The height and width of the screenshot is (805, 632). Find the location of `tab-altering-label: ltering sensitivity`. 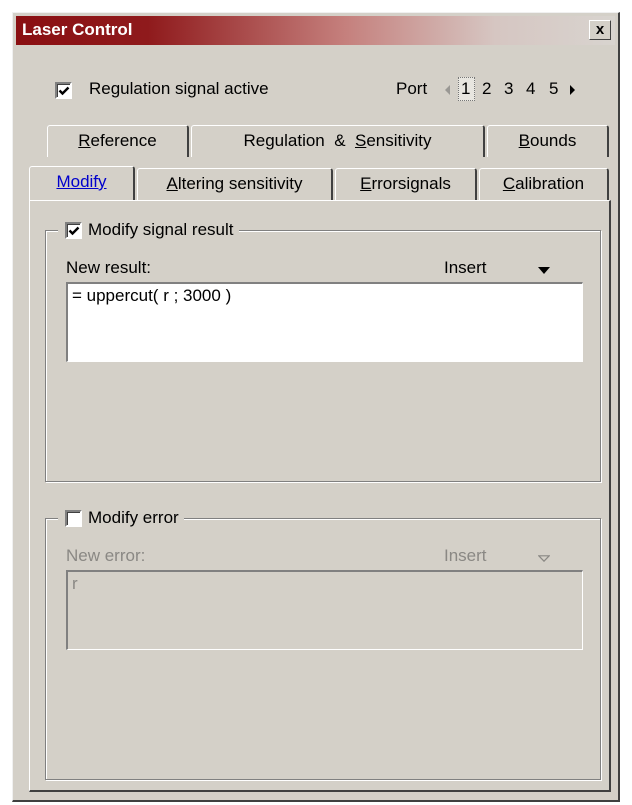

tab-altering-label: ltering sensitivity is located at coordinates (240, 183).